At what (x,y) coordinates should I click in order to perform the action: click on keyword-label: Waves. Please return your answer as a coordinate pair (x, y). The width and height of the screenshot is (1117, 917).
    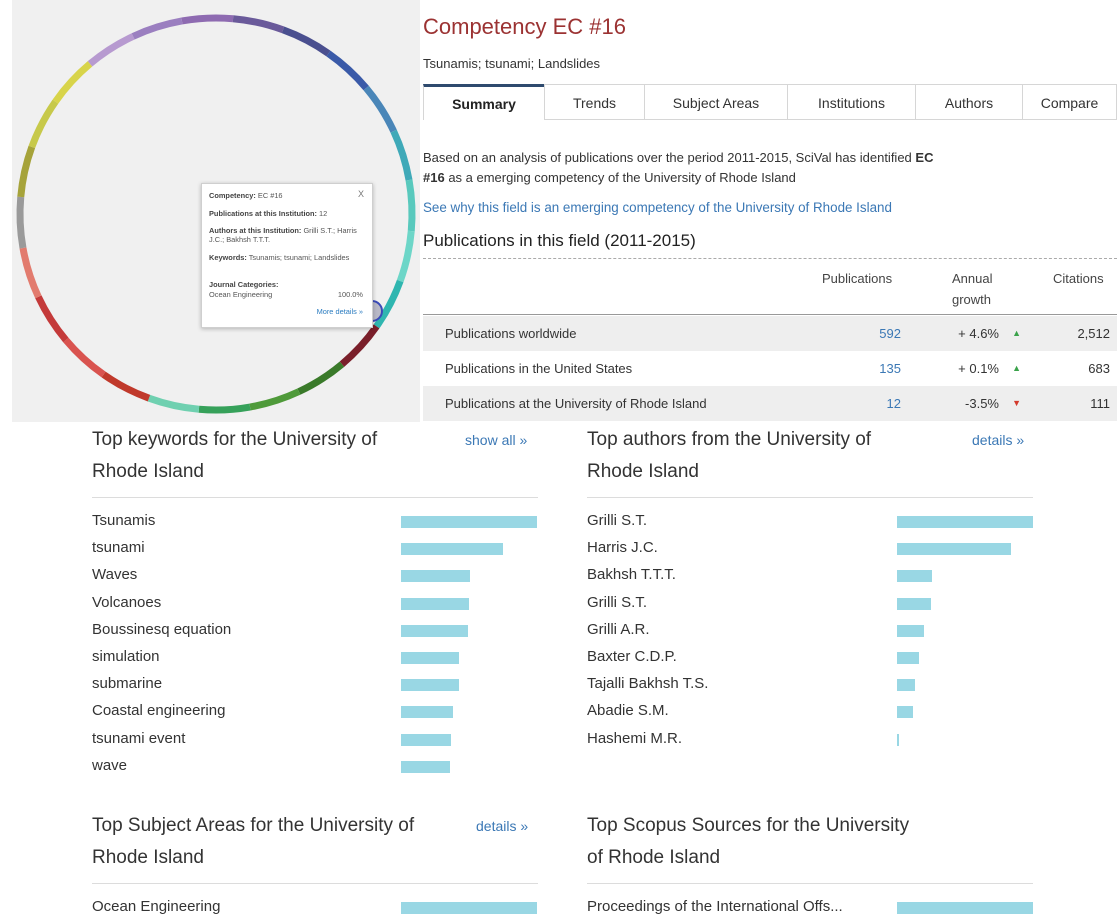
    Looking at the image, I should click on (114, 574).